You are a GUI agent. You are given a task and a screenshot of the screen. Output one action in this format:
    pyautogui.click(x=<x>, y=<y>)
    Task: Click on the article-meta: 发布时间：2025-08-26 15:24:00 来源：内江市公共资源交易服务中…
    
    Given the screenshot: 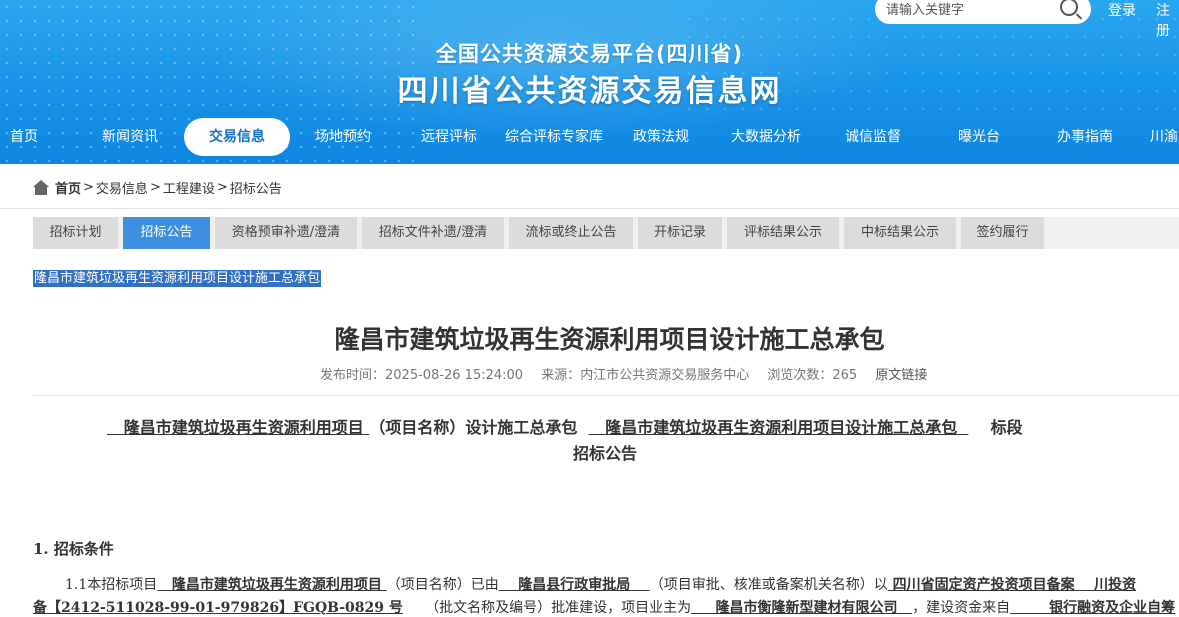 What is the action you would take?
    pyautogui.click(x=623, y=373)
    